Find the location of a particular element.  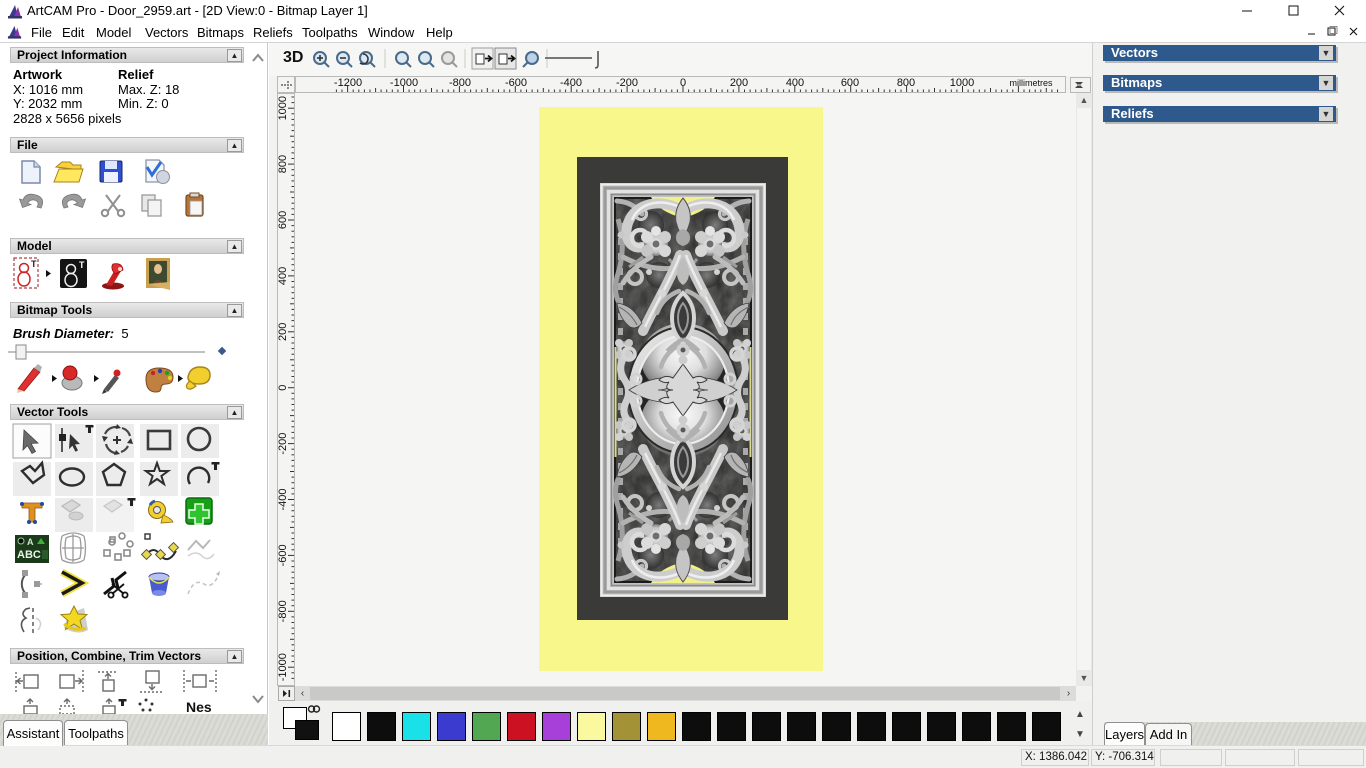

svg-text: 400 is located at coordinates (283, 276).